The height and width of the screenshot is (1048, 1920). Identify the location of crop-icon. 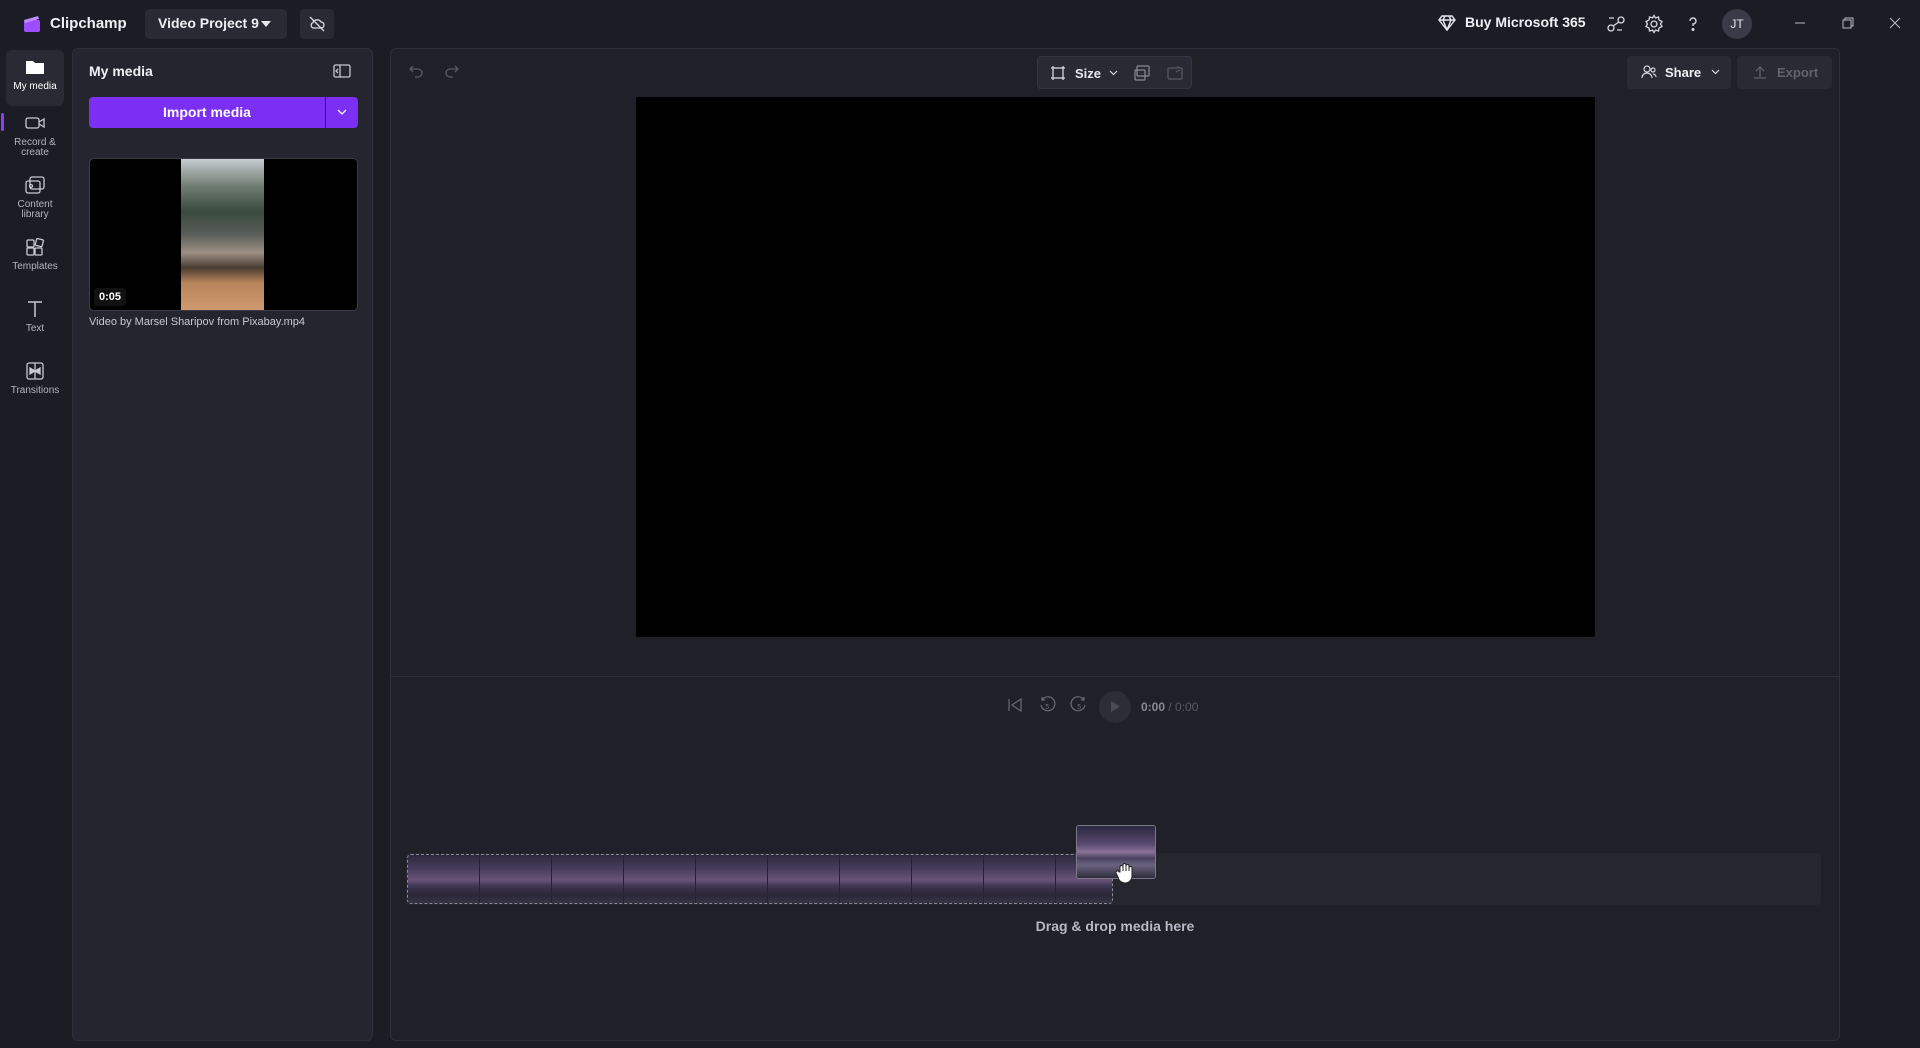
(1175, 73).